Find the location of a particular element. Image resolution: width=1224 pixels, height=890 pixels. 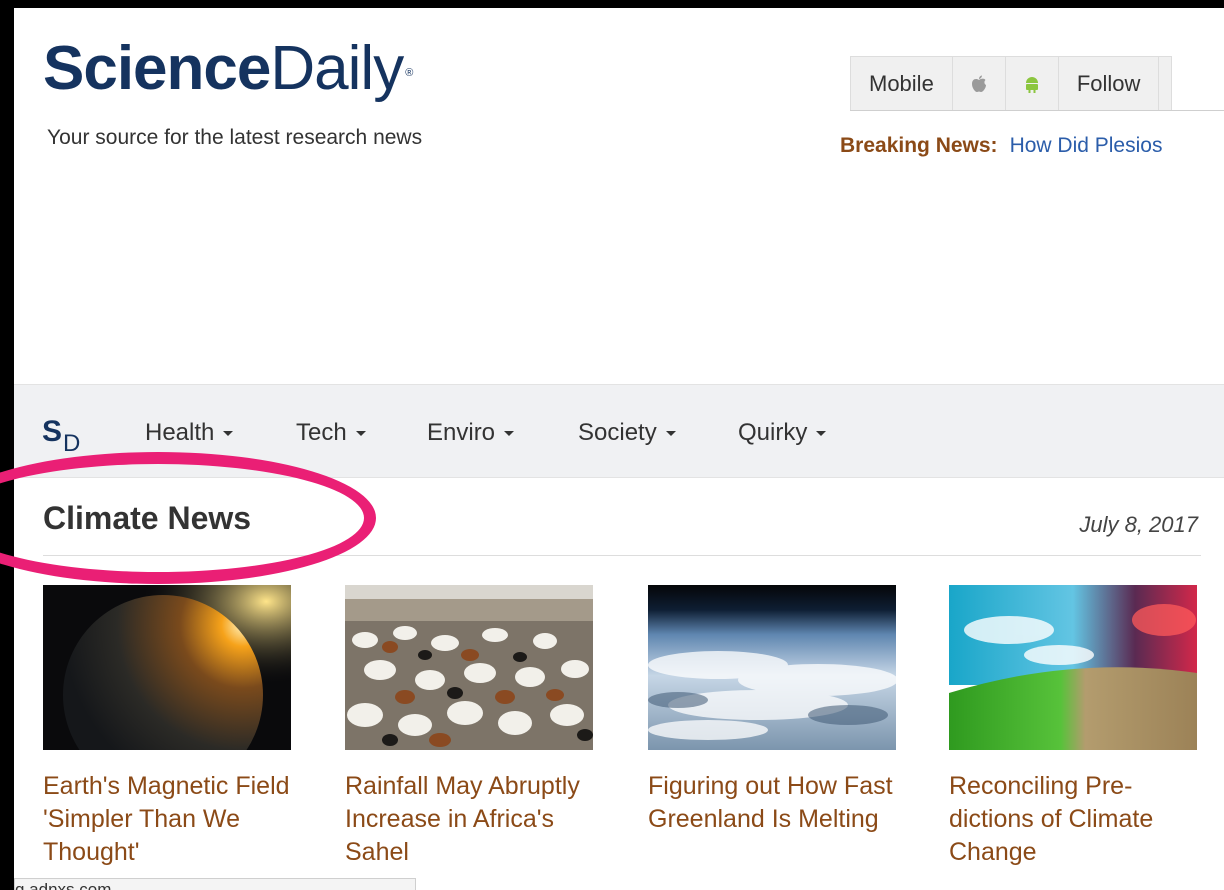

android-icon-glyph is located at coordinates (1031, 84).